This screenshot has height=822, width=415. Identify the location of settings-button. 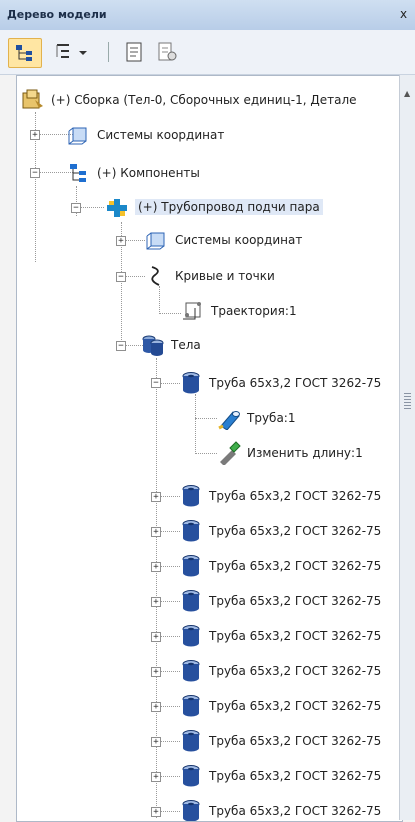
(168, 52).